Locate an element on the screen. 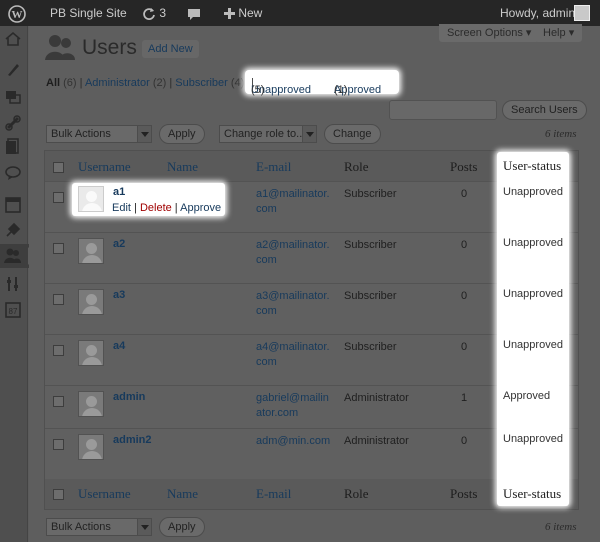  apply-button-bottom: Apply is located at coordinates (182, 527).